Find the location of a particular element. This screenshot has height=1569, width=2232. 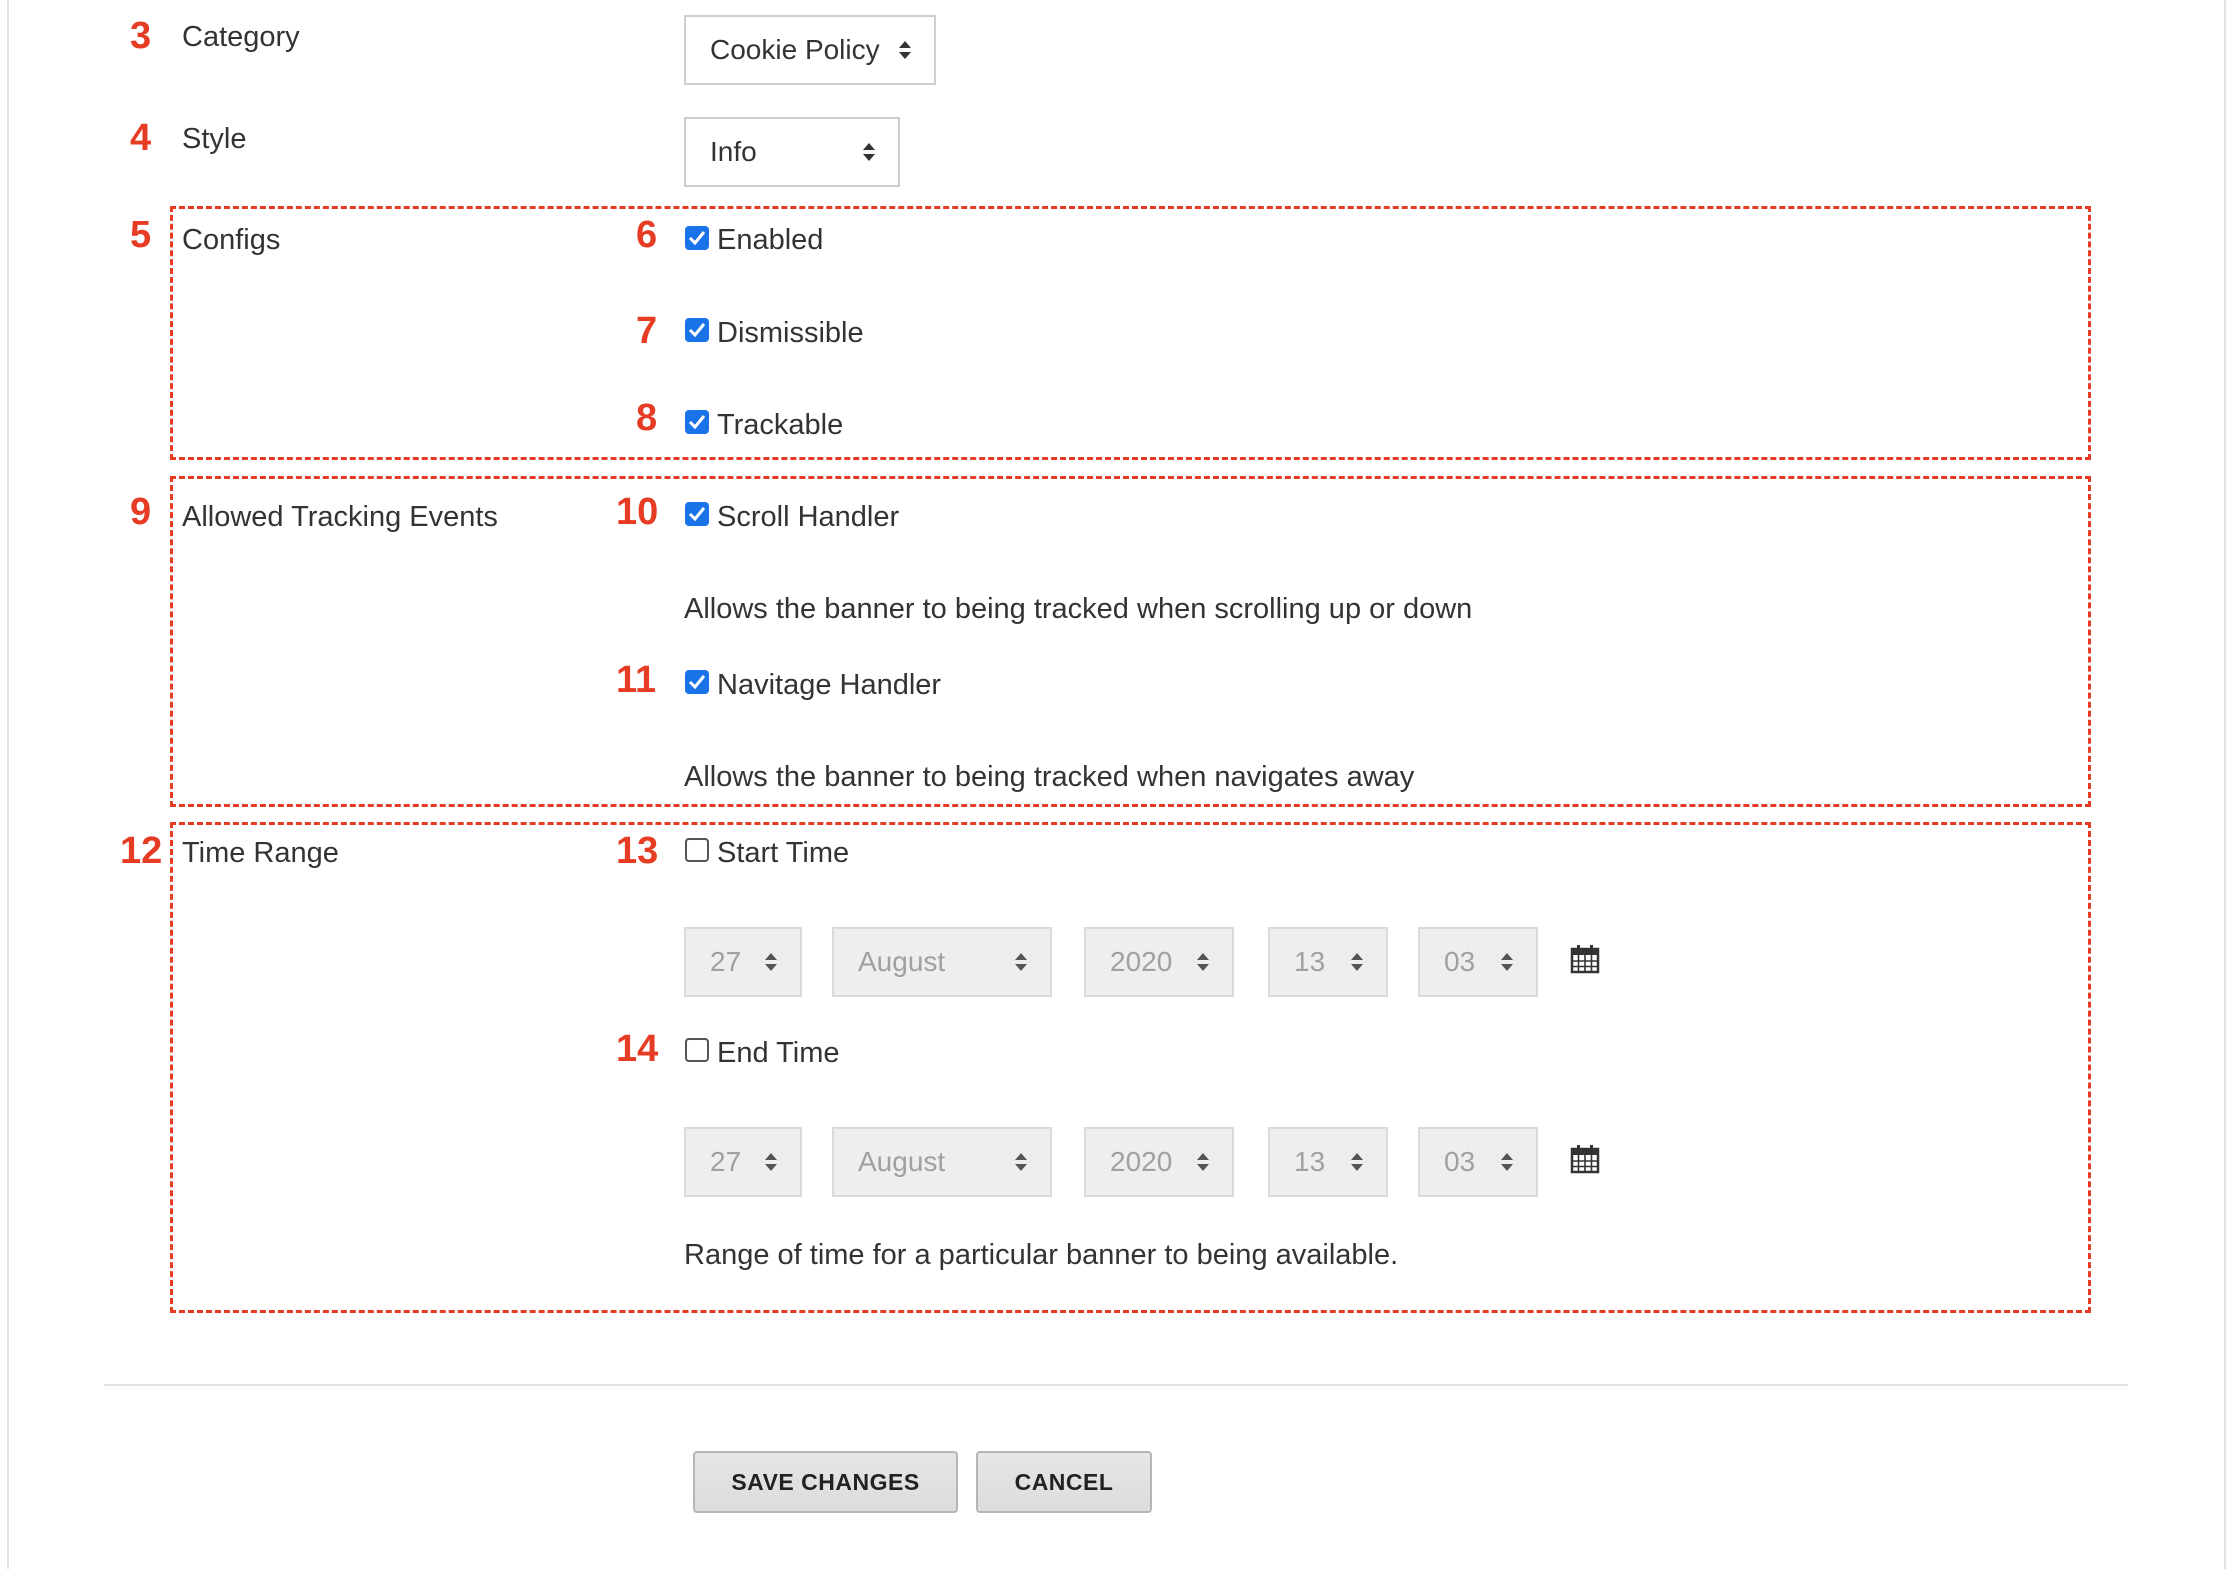

navitage-handler-checkbox is located at coordinates (697, 682).